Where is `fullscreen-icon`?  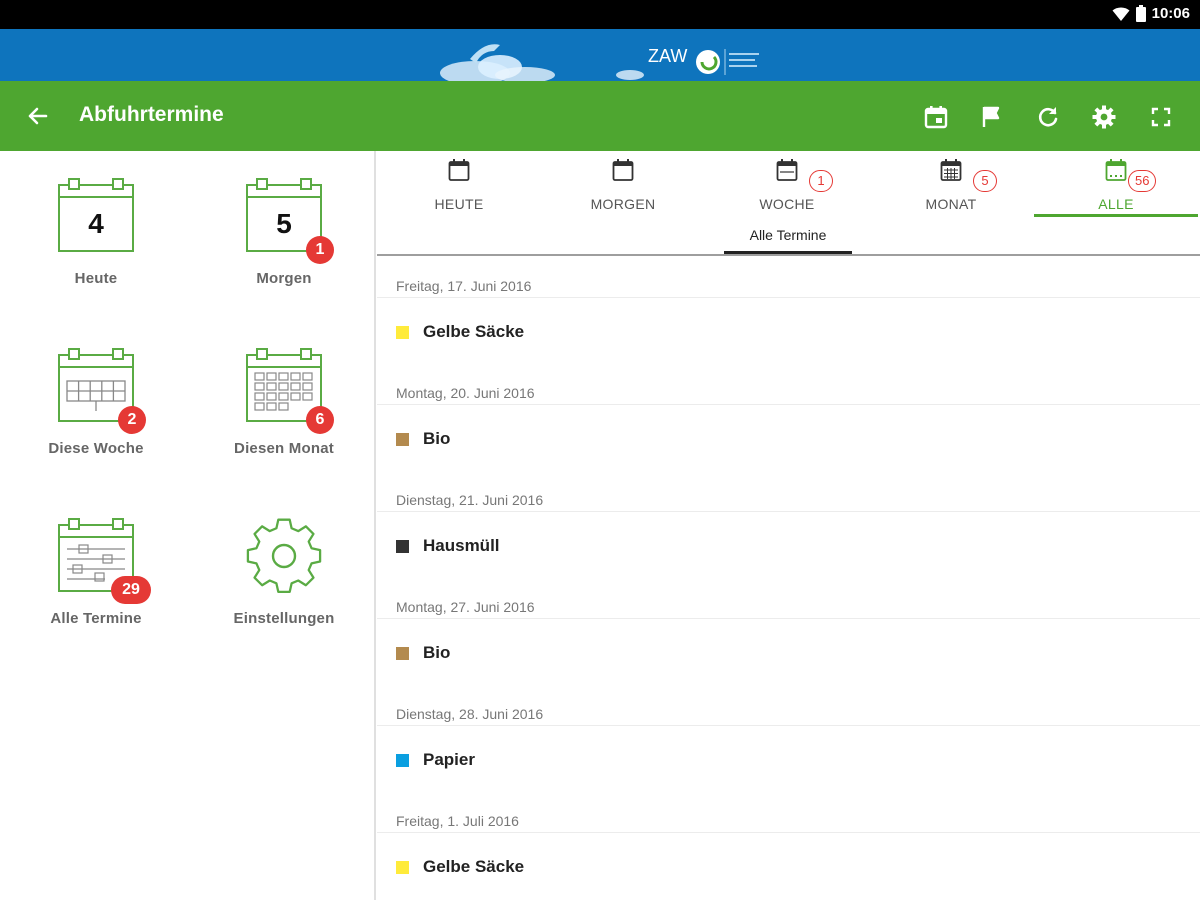
fullscreen-icon is located at coordinates (1161, 117).